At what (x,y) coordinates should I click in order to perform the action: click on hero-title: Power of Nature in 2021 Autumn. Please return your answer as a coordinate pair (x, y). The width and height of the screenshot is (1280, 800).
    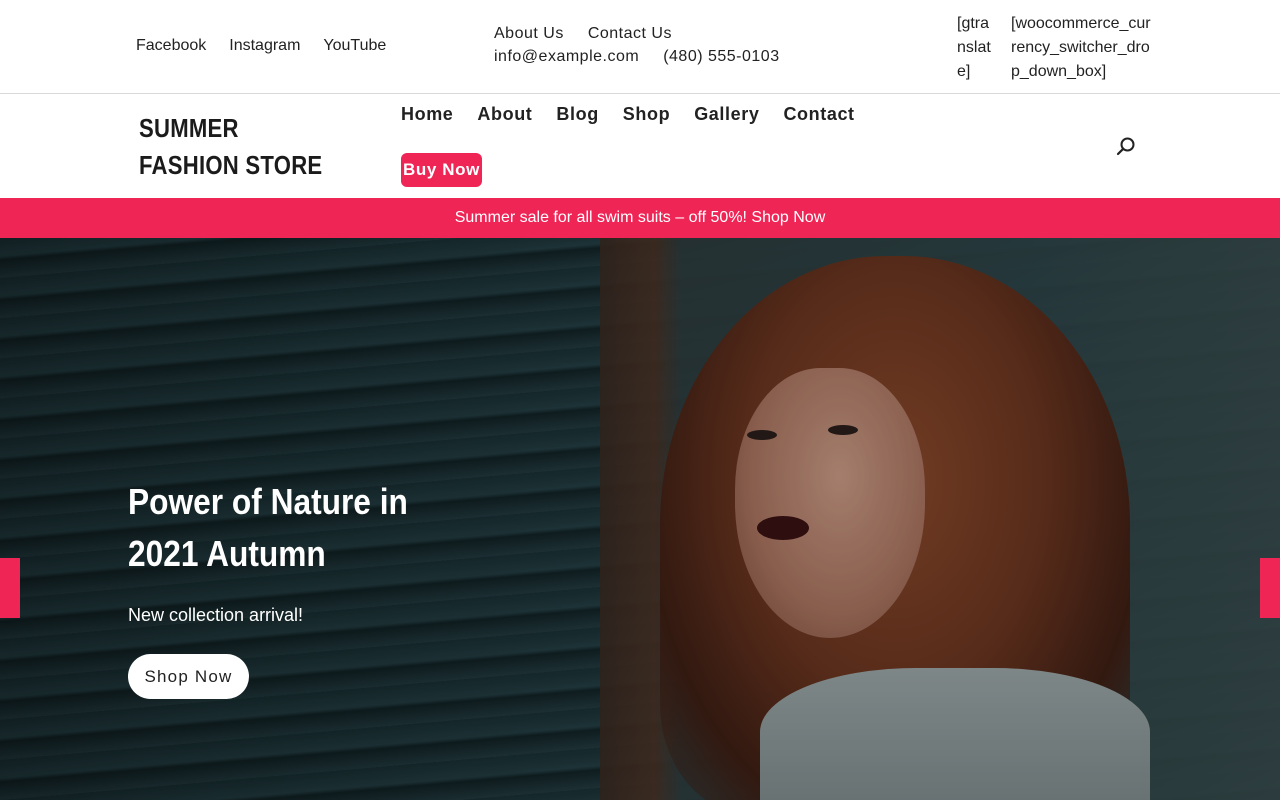
    Looking at the image, I should click on (268, 527).